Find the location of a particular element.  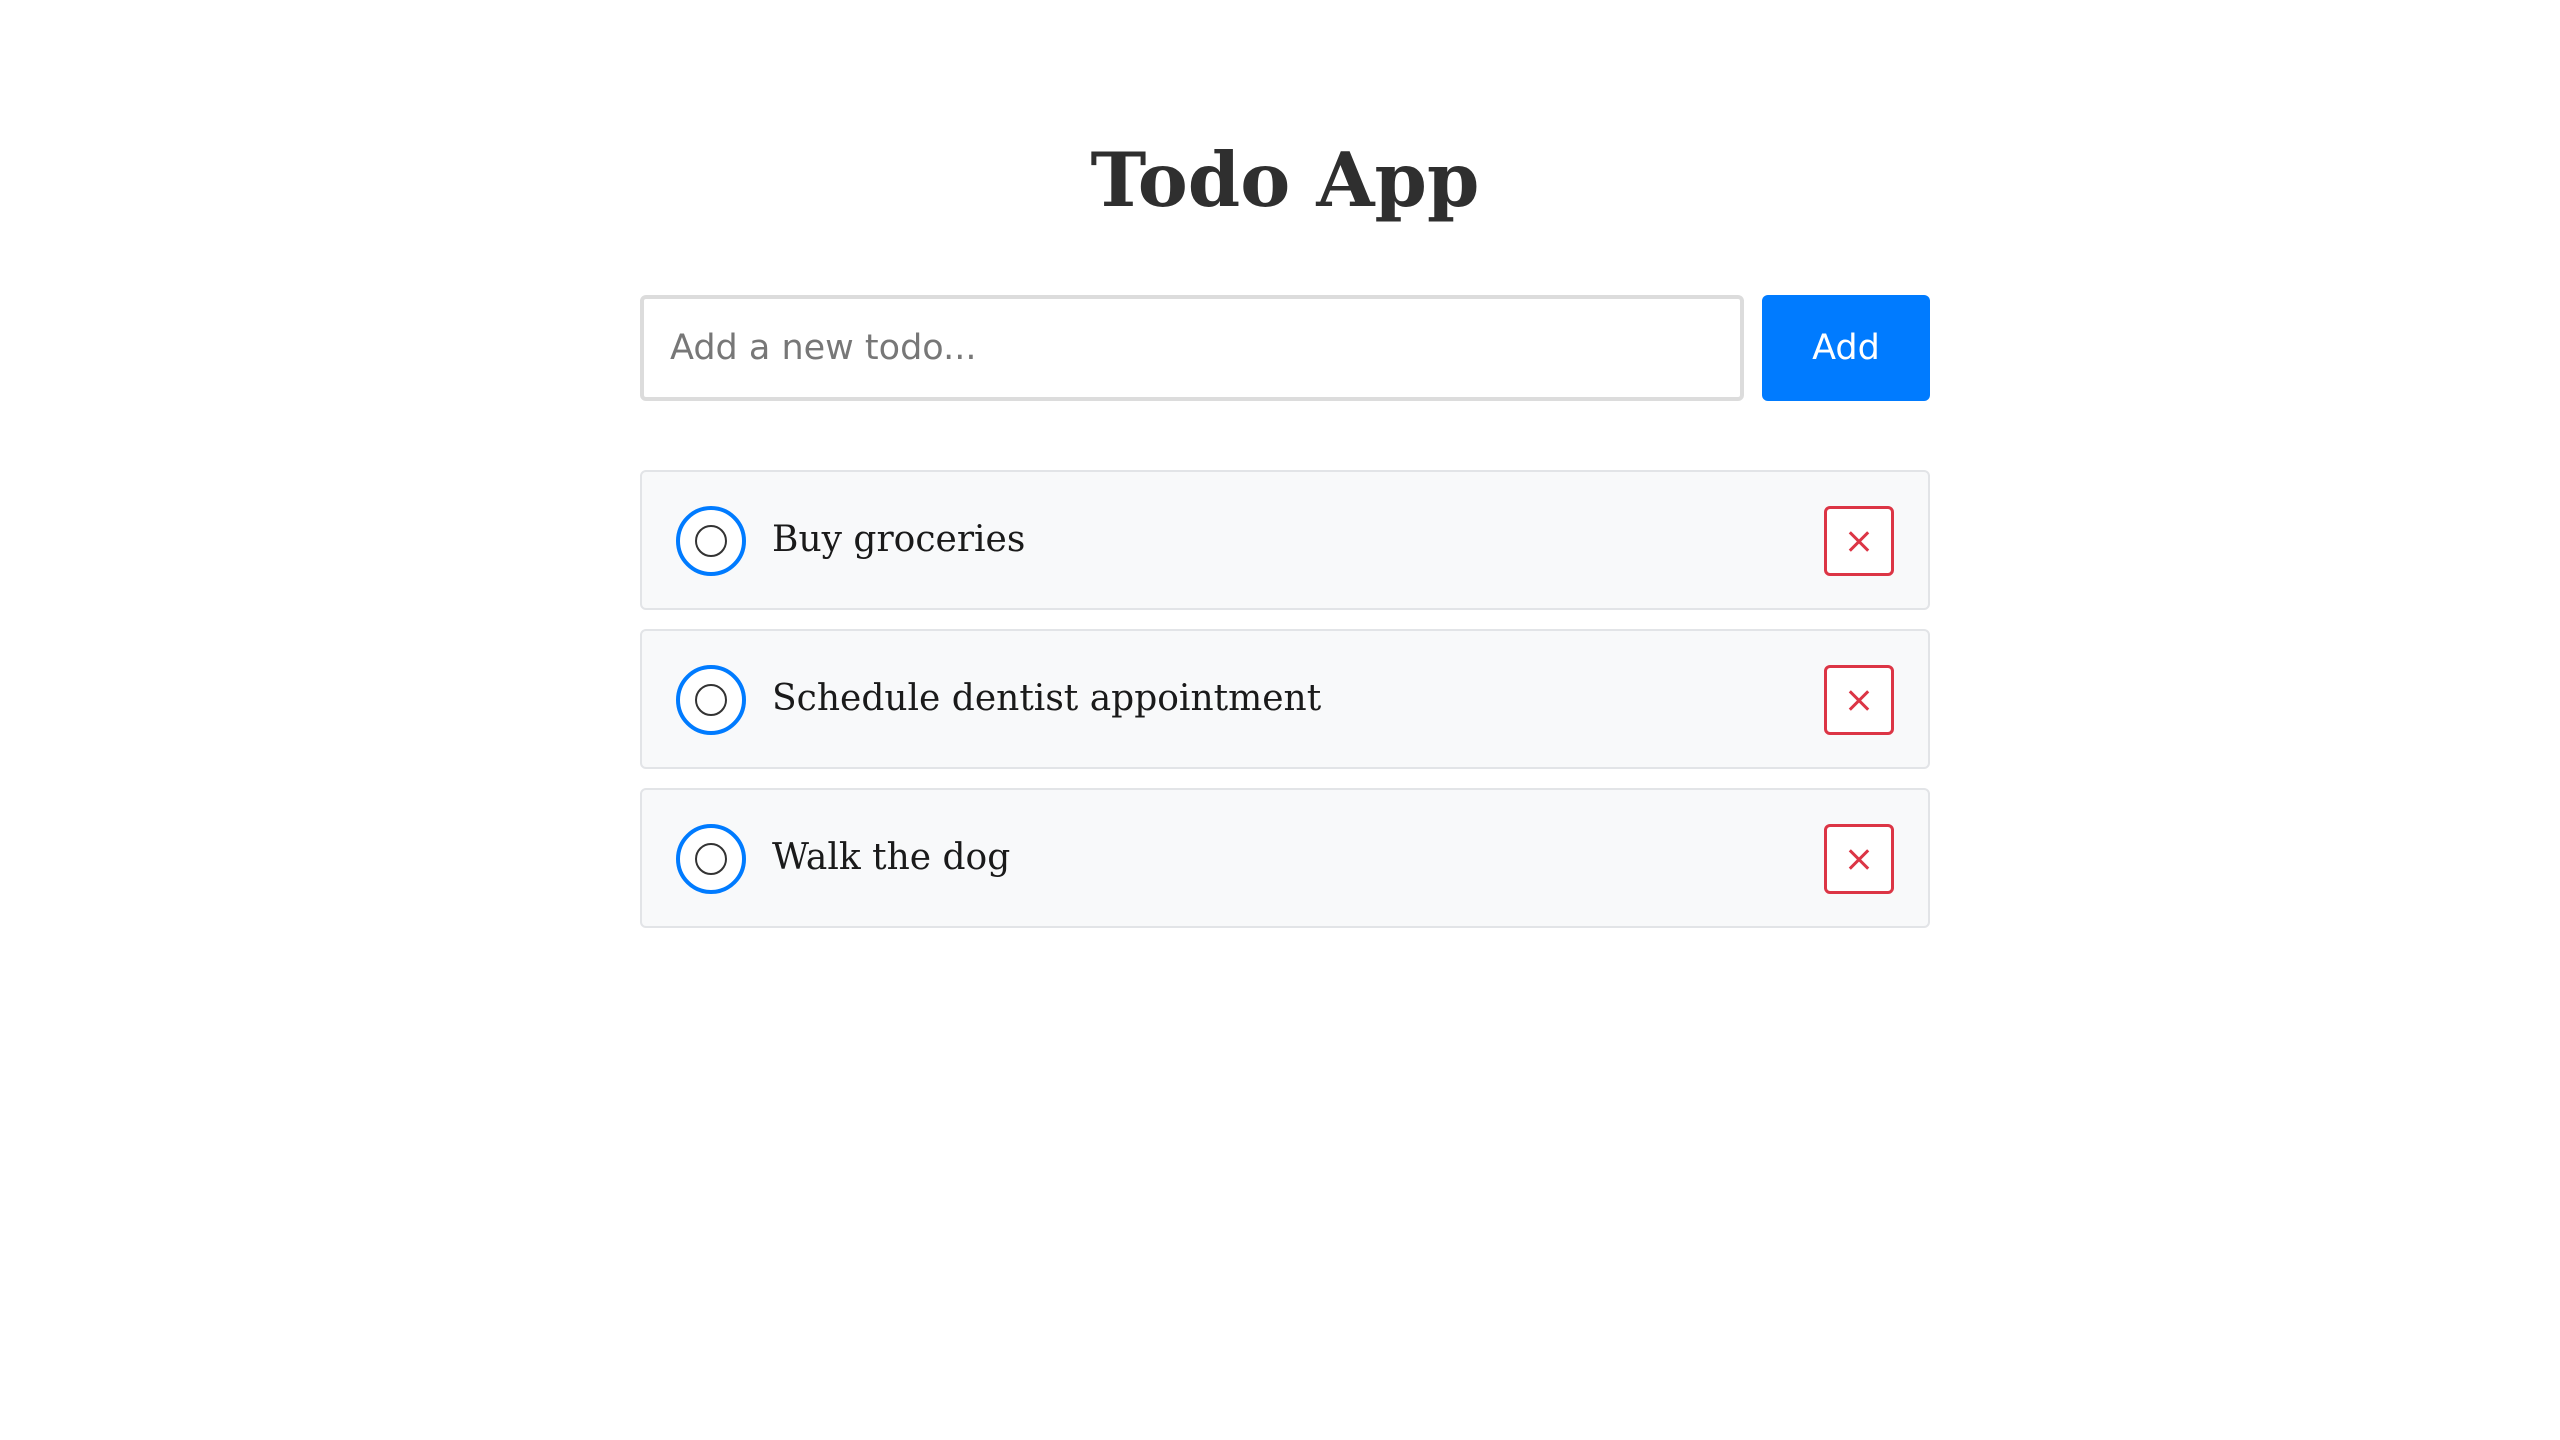

new-todo-input is located at coordinates (1192, 348).